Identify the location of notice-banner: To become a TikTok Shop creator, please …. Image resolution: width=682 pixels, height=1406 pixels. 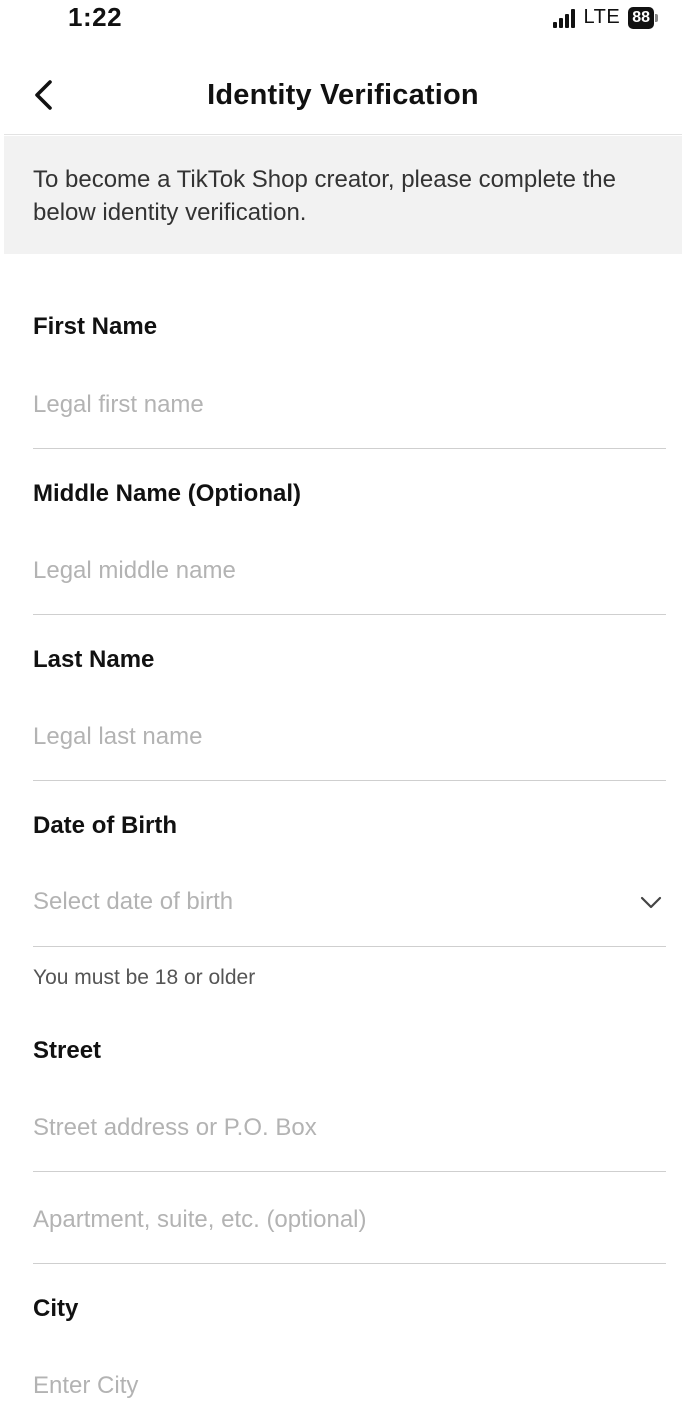
(343, 195).